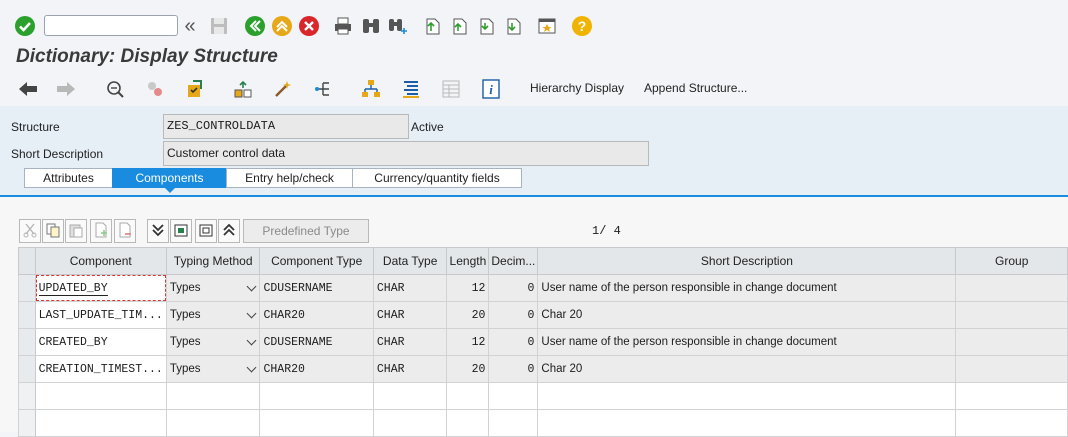 Image resolution: width=1068 pixels, height=437 pixels. Describe the element at coordinates (343, 26) in the screenshot. I see `print-icon` at that location.